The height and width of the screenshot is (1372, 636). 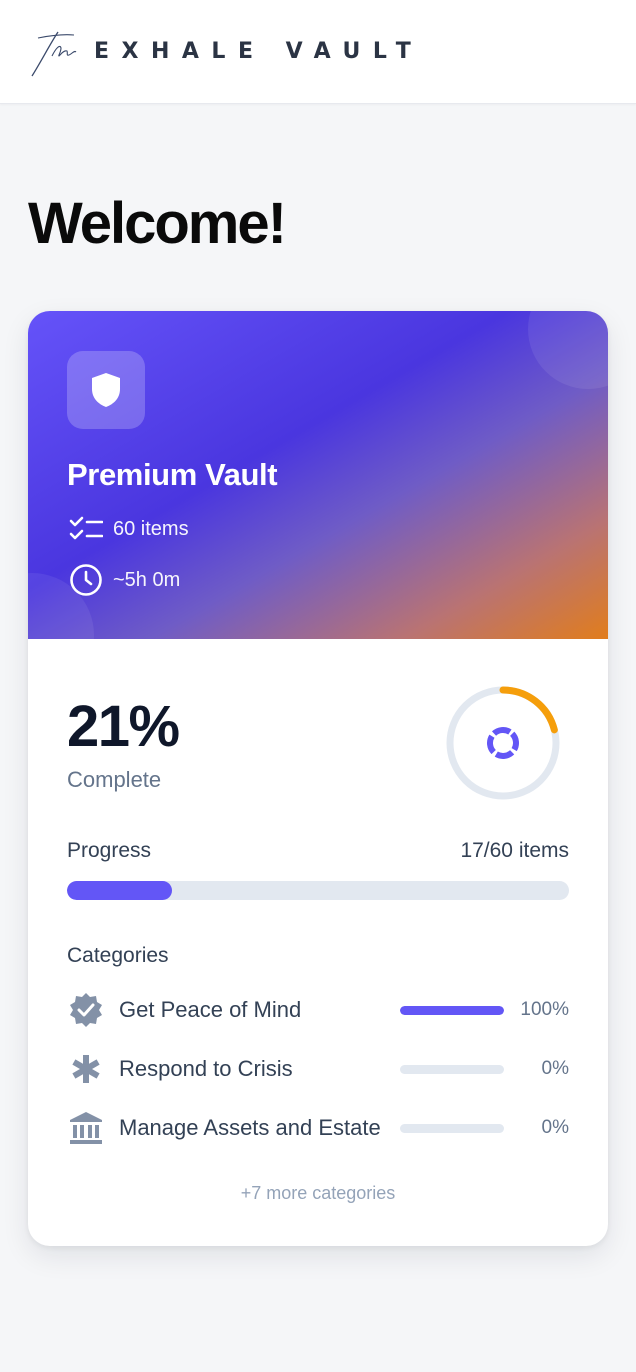 What do you see at coordinates (210, 1009) in the screenshot?
I see `category-name: Get Peace of Mind` at bounding box center [210, 1009].